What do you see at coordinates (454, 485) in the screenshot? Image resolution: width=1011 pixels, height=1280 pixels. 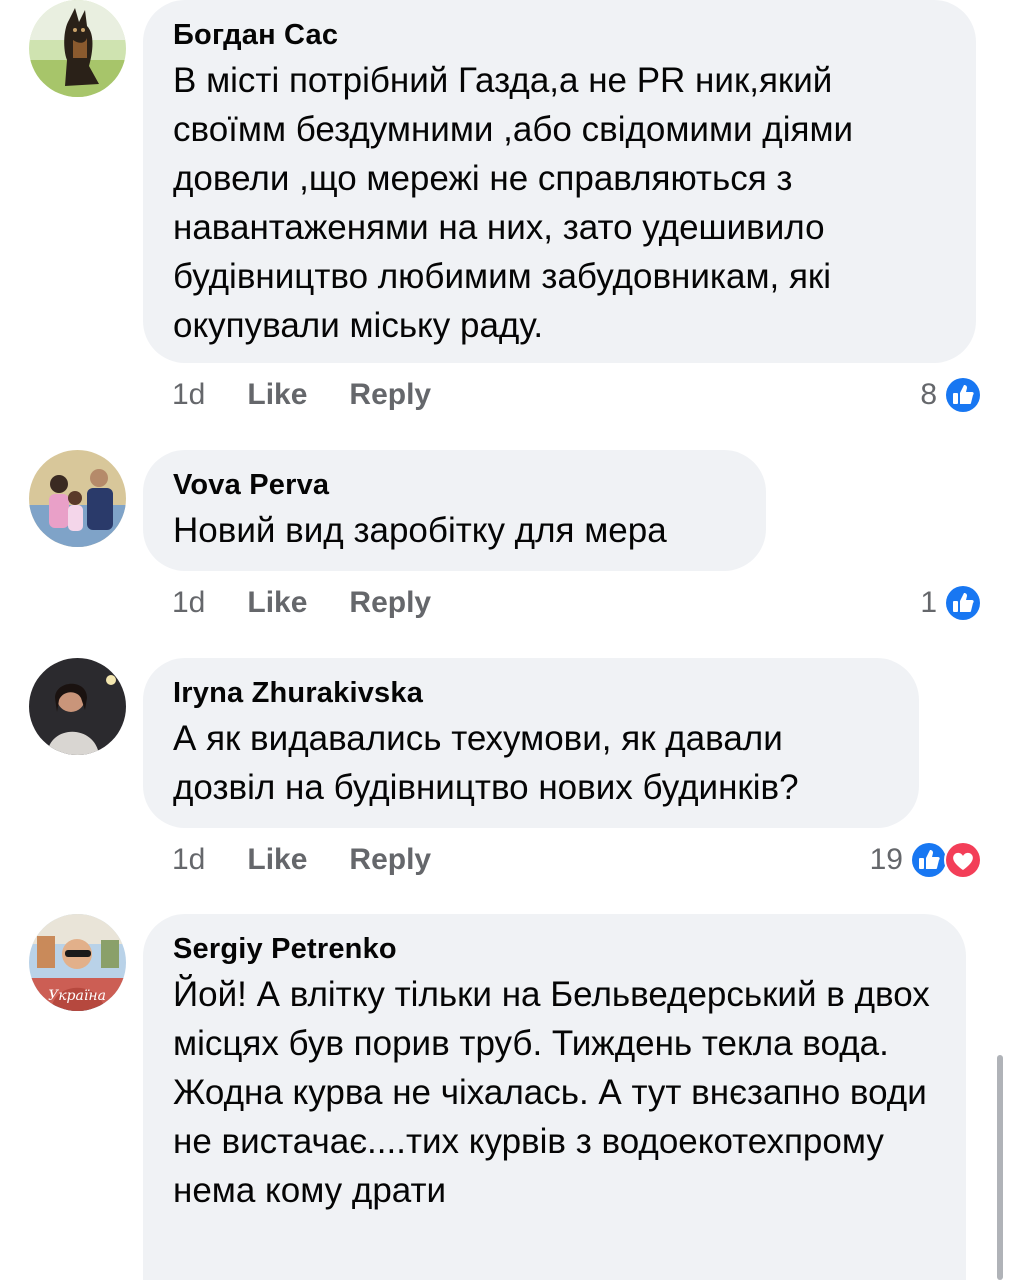 I see `comment-author: Vova Perva` at bounding box center [454, 485].